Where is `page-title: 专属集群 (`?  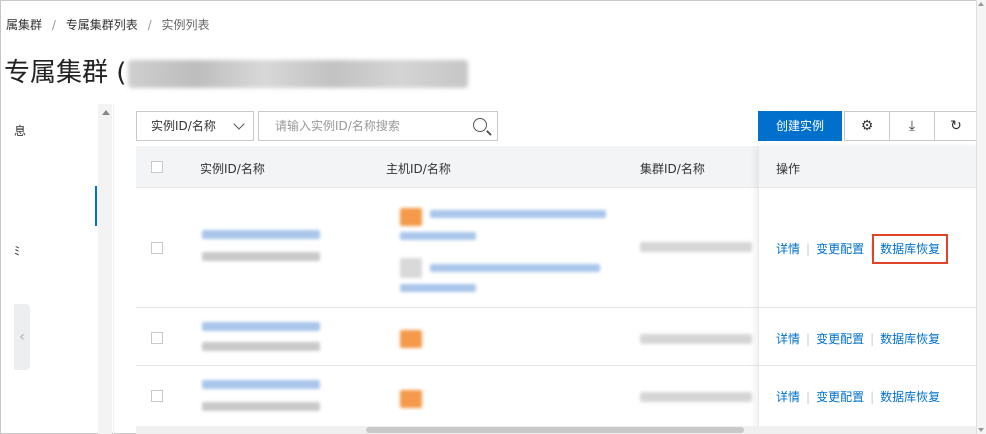
page-title: 专属集群 ( is located at coordinates (236, 70).